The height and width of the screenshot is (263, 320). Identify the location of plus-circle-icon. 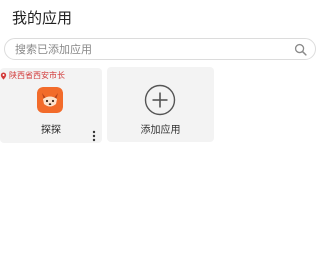
(160, 100).